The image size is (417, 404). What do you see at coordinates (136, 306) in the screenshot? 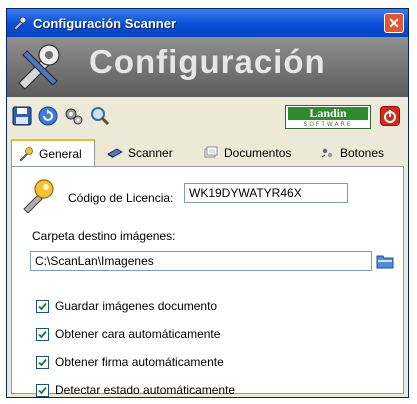
I see `checkbox-label: Guardar imágenes documento` at bounding box center [136, 306].